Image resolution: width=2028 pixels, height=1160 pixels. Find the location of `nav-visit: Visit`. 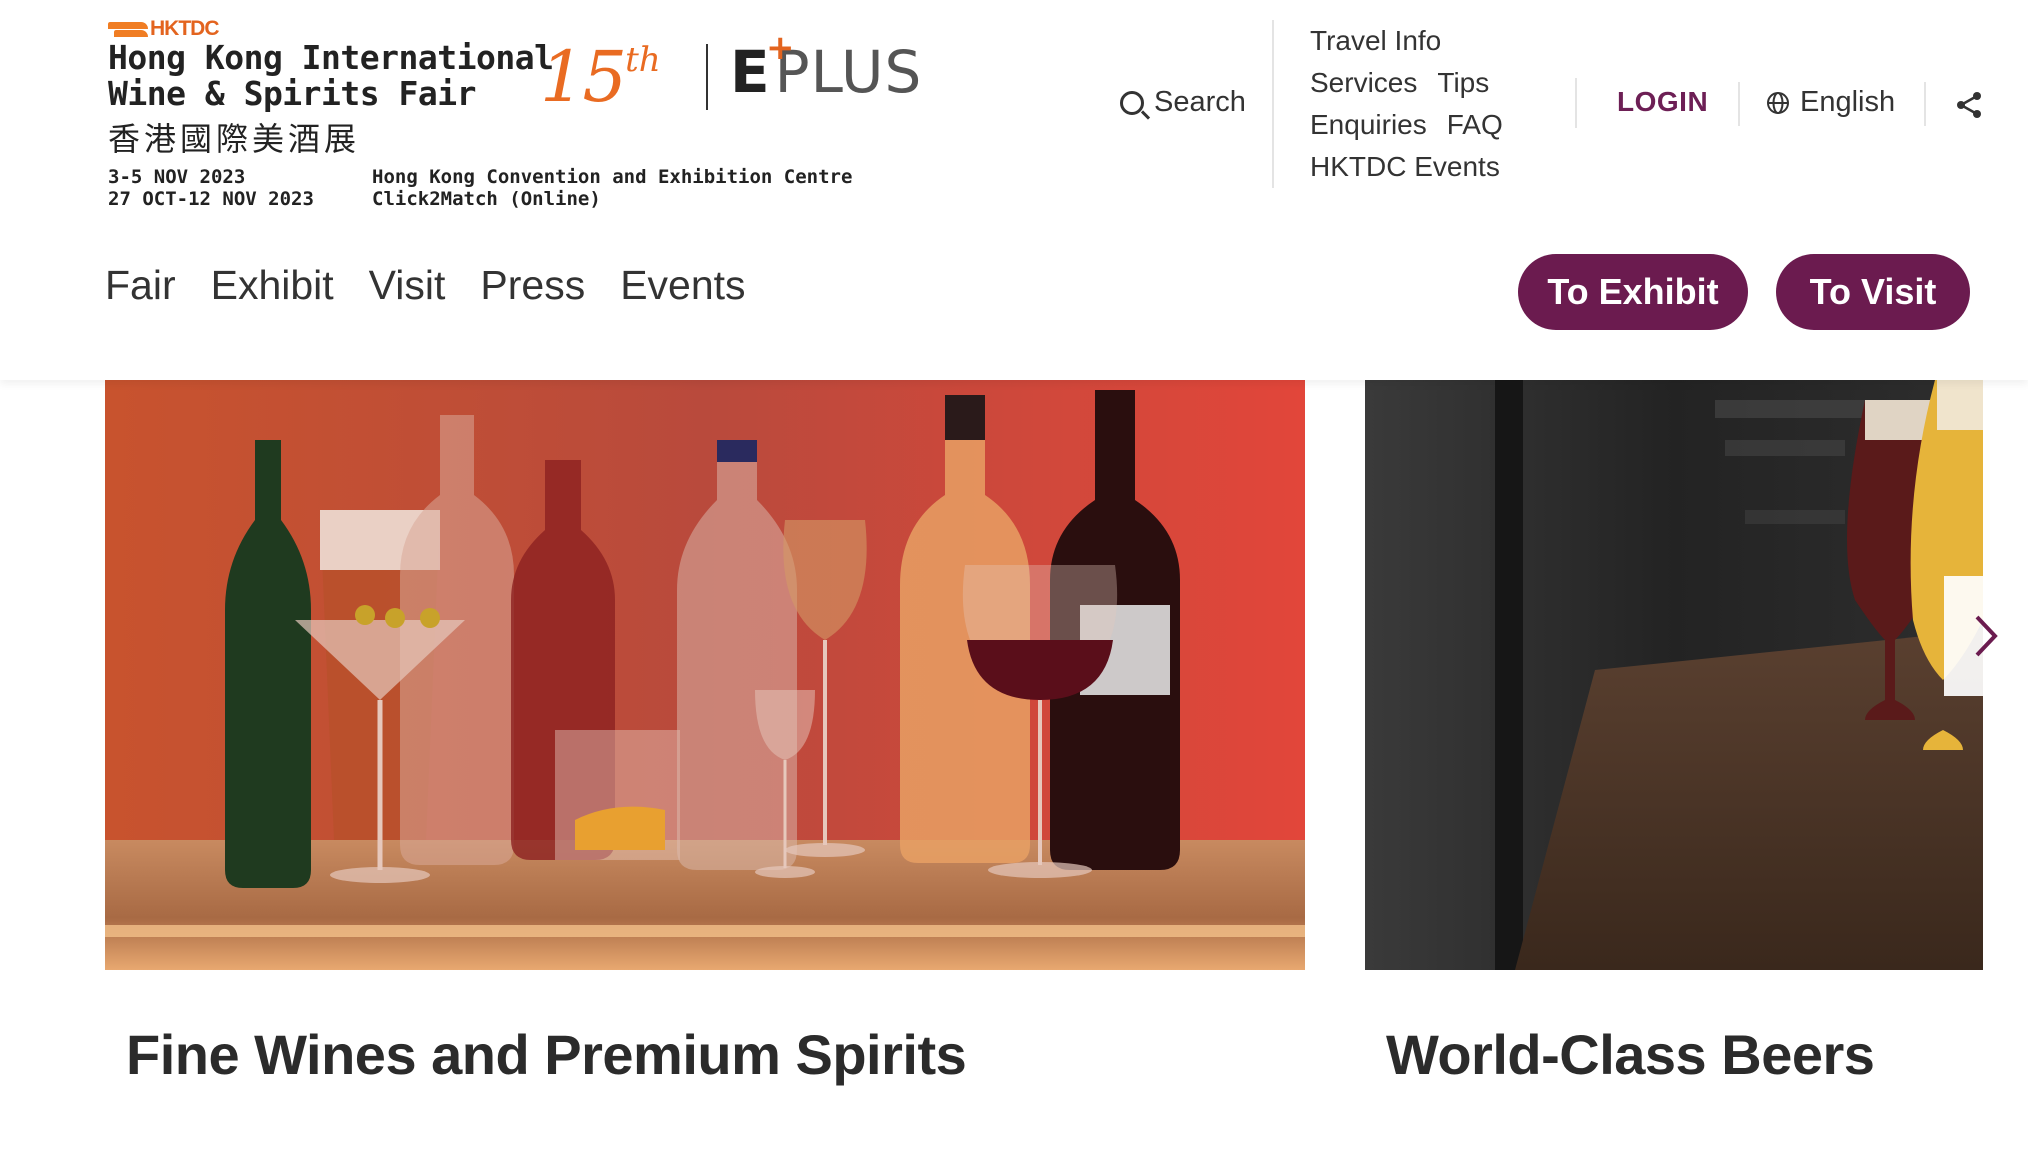

nav-visit: Visit is located at coordinates (407, 285).